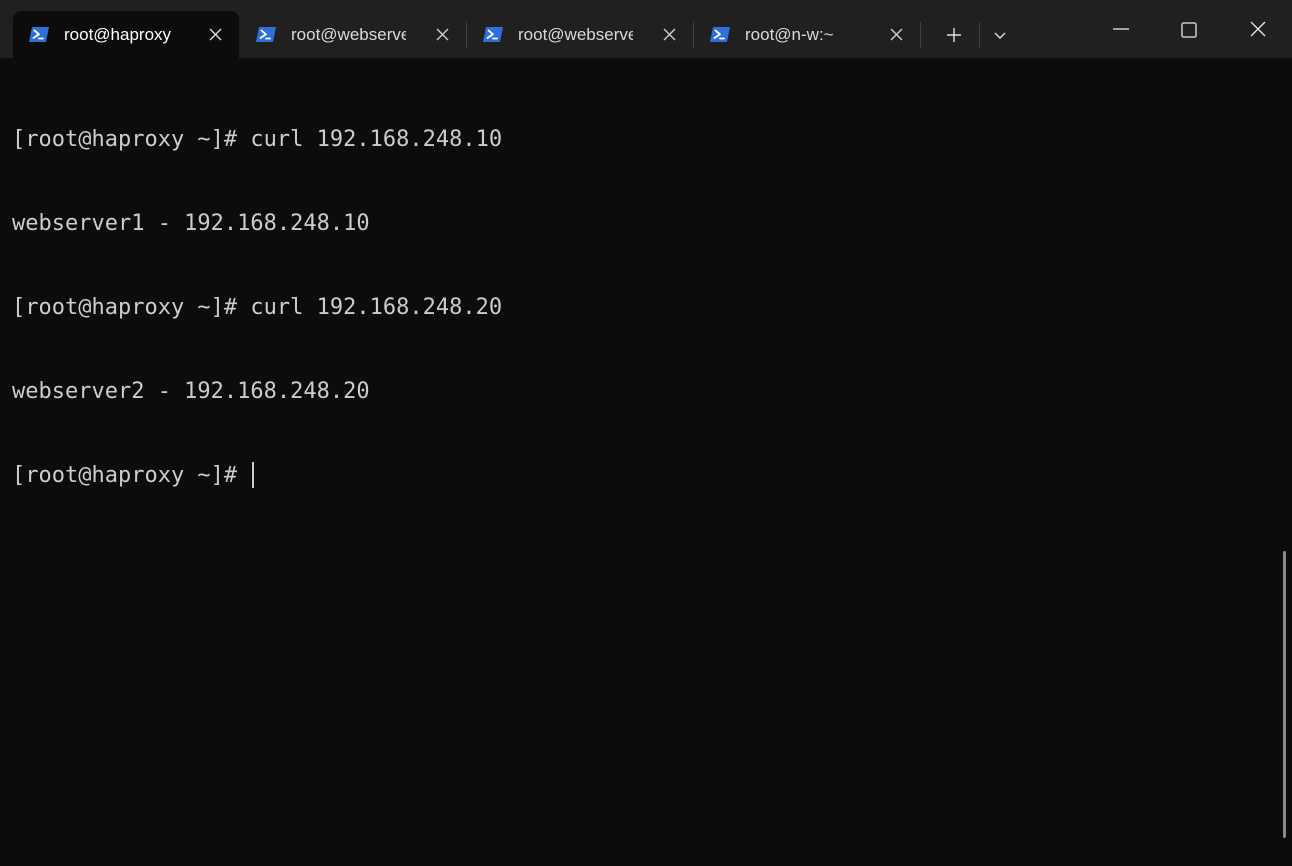 The width and height of the screenshot is (1292, 866). I want to click on close-icon, so click(1258, 30).